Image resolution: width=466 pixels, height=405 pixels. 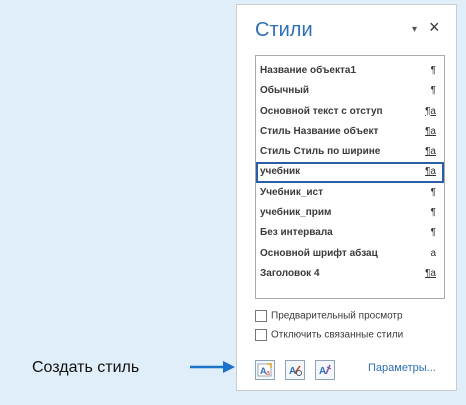 I want to click on style-item: учебник ¶a, so click(x=350, y=172).